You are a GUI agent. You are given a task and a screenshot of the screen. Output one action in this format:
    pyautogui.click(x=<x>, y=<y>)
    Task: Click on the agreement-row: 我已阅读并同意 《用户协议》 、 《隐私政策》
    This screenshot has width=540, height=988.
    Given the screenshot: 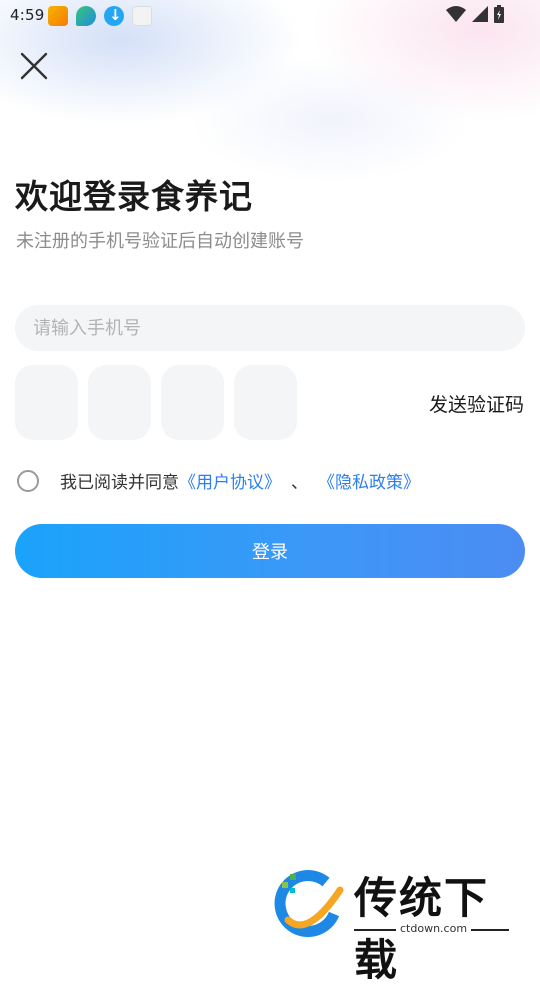 What is the action you would take?
    pyautogui.click(x=218, y=480)
    